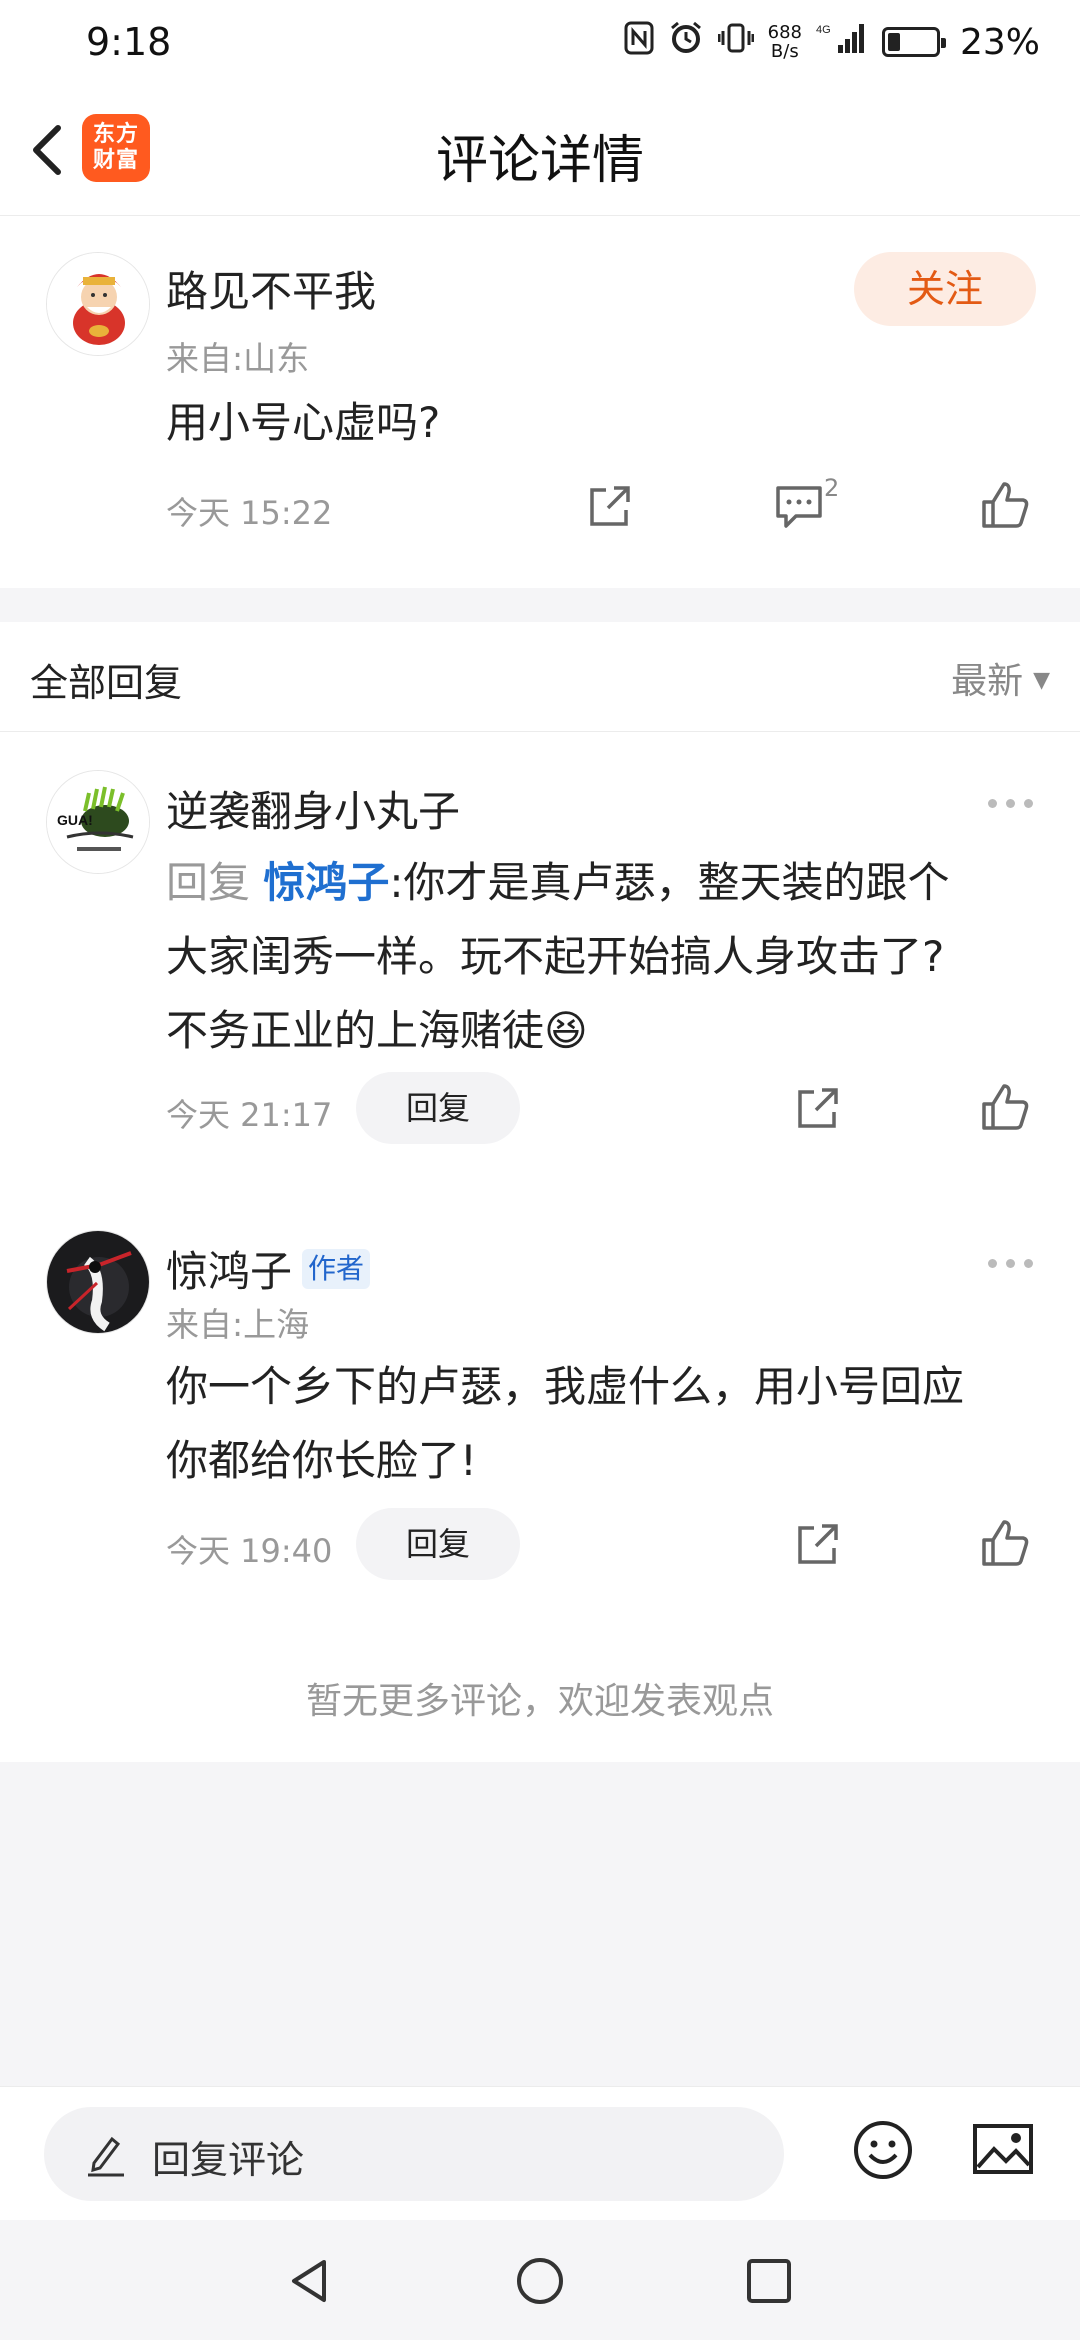 The image size is (1080, 2340). I want to click on emoji-button, so click(883, 2150).